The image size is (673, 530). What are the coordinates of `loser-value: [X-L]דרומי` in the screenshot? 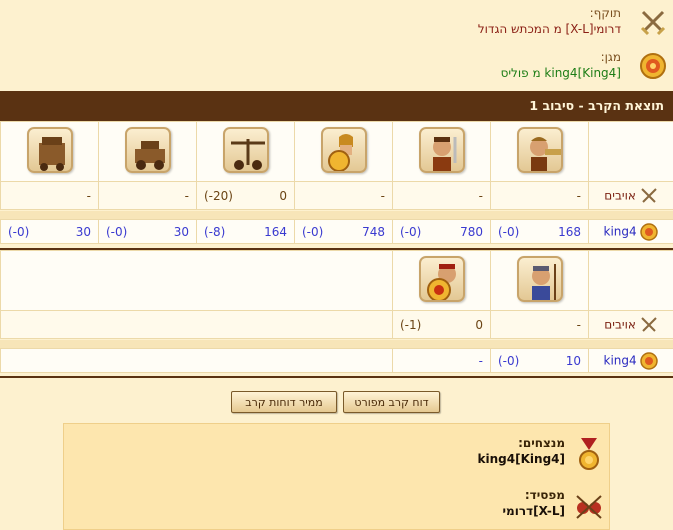 It's located at (534, 511).